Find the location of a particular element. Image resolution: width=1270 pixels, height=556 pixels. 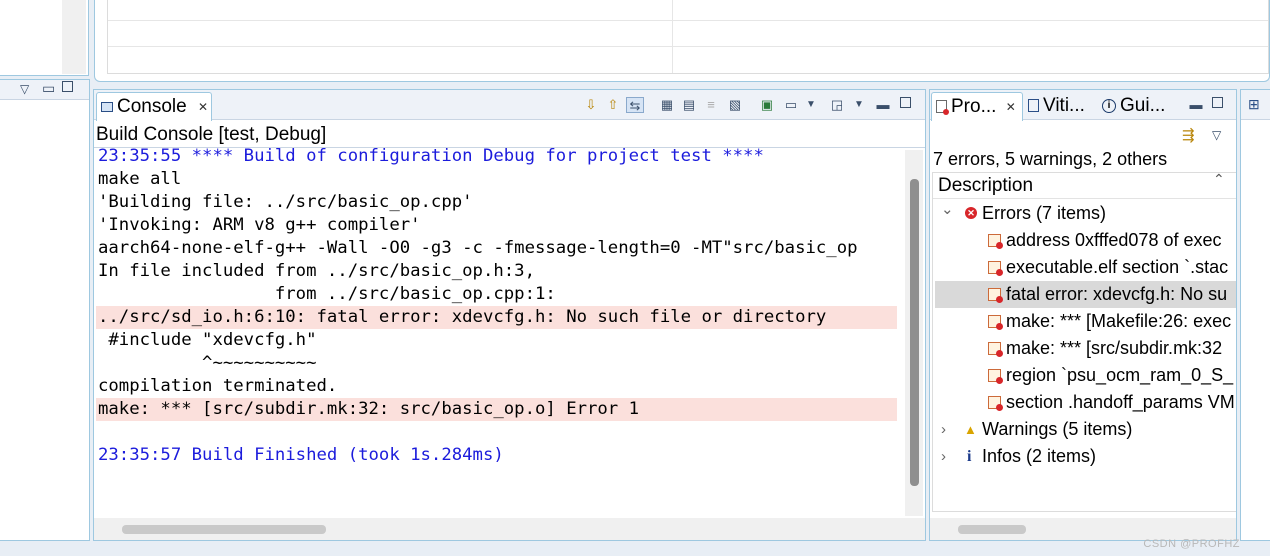

problem-description: address 0xfffed078 of exec is located at coordinates (1114, 240).